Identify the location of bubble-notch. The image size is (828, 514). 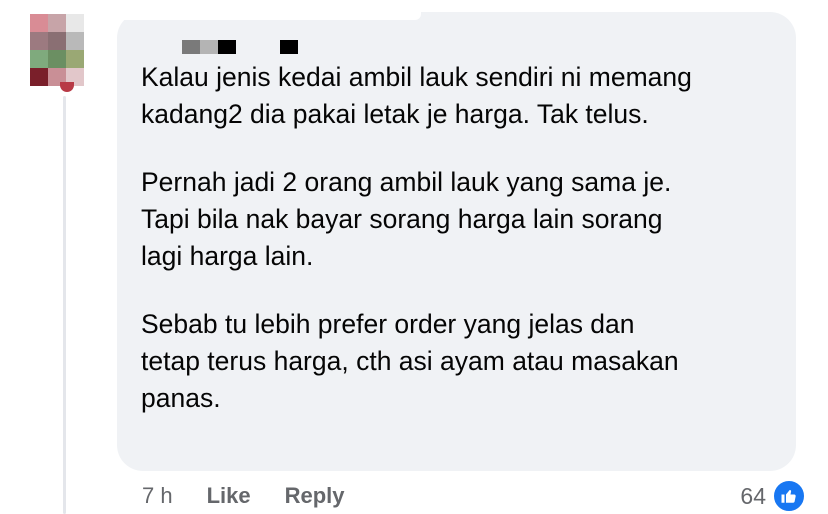
(268, 14).